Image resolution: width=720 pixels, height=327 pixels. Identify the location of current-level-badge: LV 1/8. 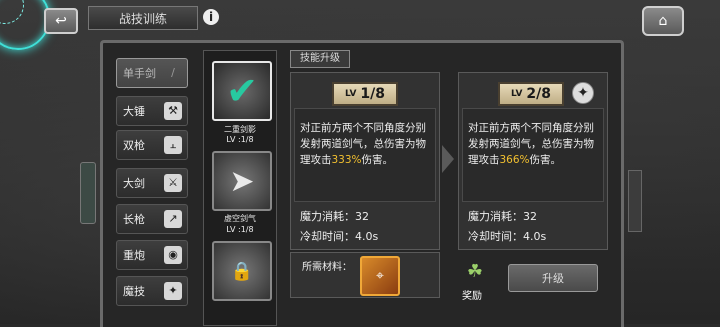
(365, 94).